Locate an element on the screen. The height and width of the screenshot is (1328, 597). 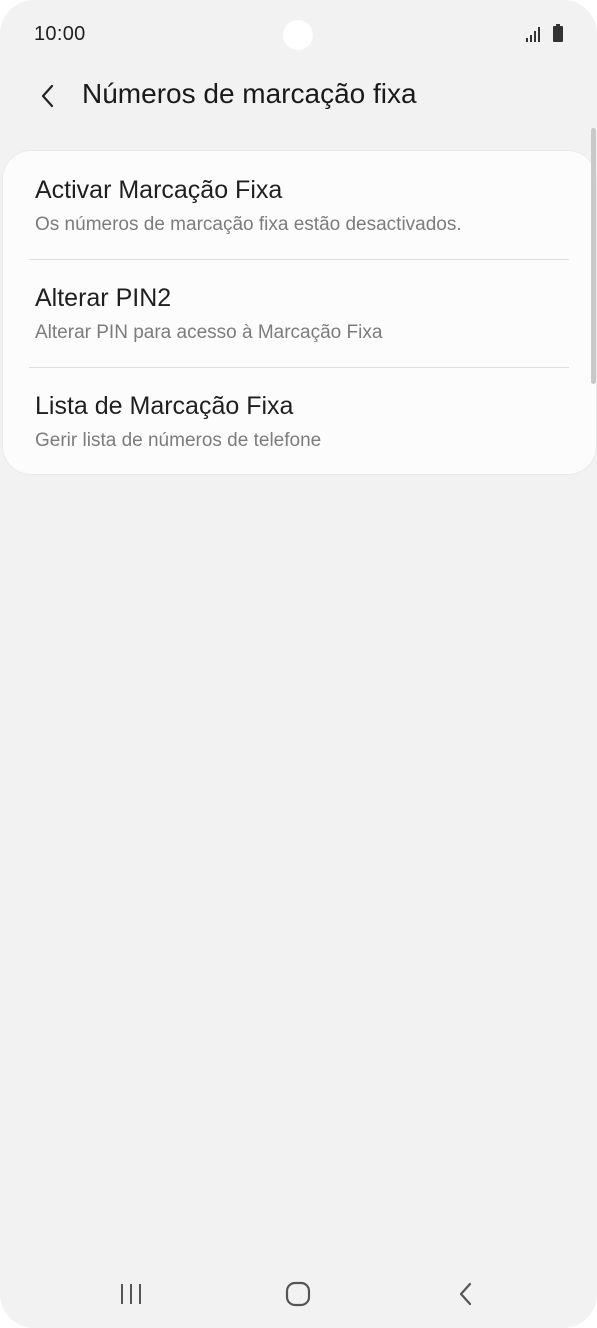
page-title: Números de marcação fixa is located at coordinates (249, 93).